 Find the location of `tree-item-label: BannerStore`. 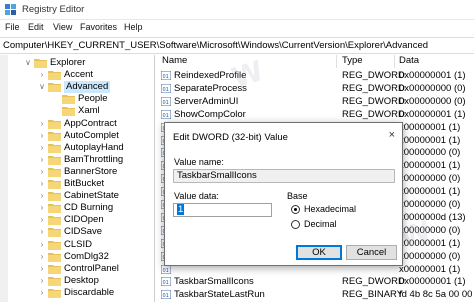

tree-item-label: BannerStore is located at coordinates (91, 171).